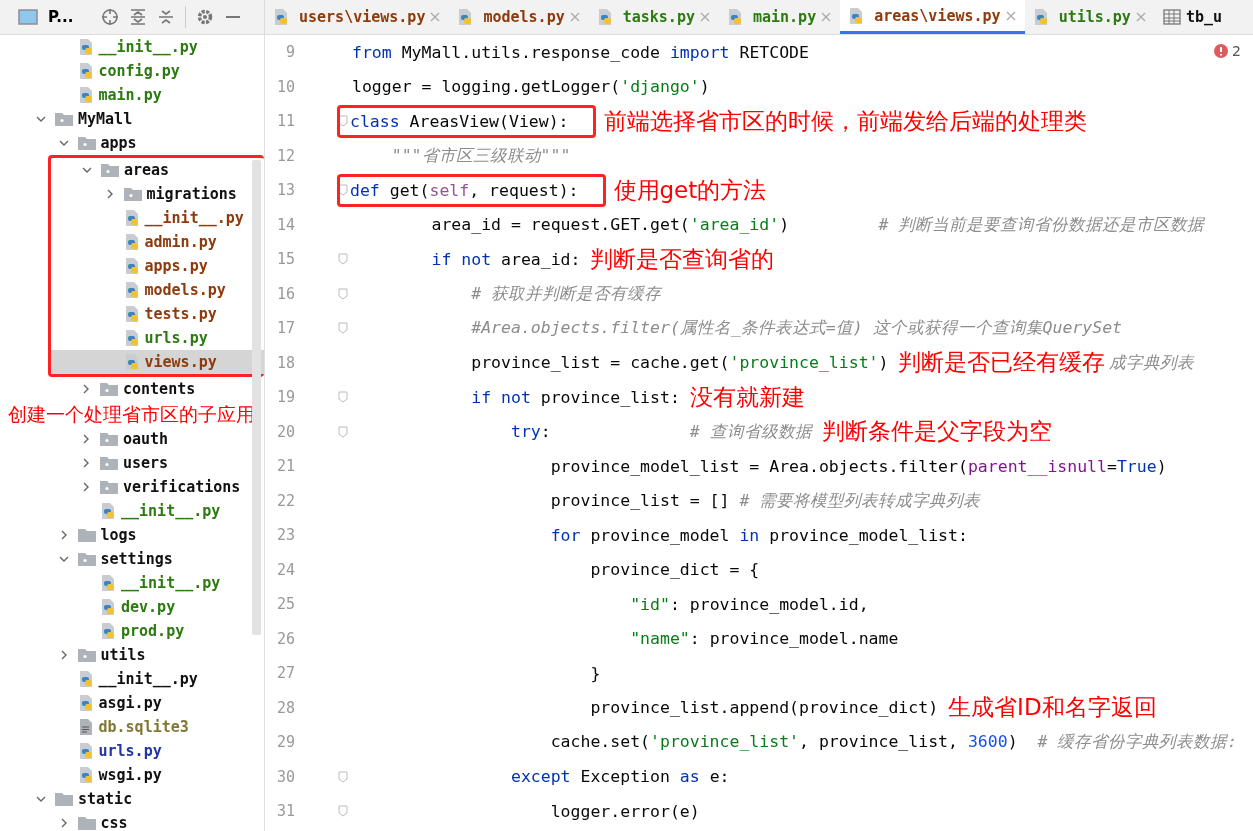 This screenshot has width=1253, height=831. What do you see at coordinates (132, 535) in the screenshot?
I see `tree-item: logs` at bounding box center [132, 535].